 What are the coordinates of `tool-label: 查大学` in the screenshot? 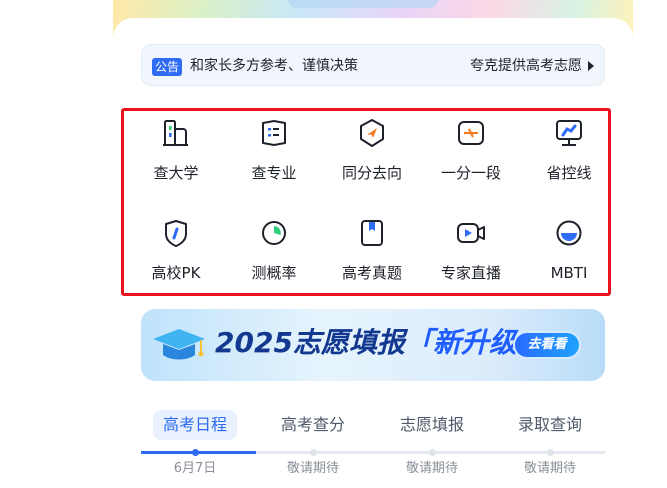 It's located at (176, 173).